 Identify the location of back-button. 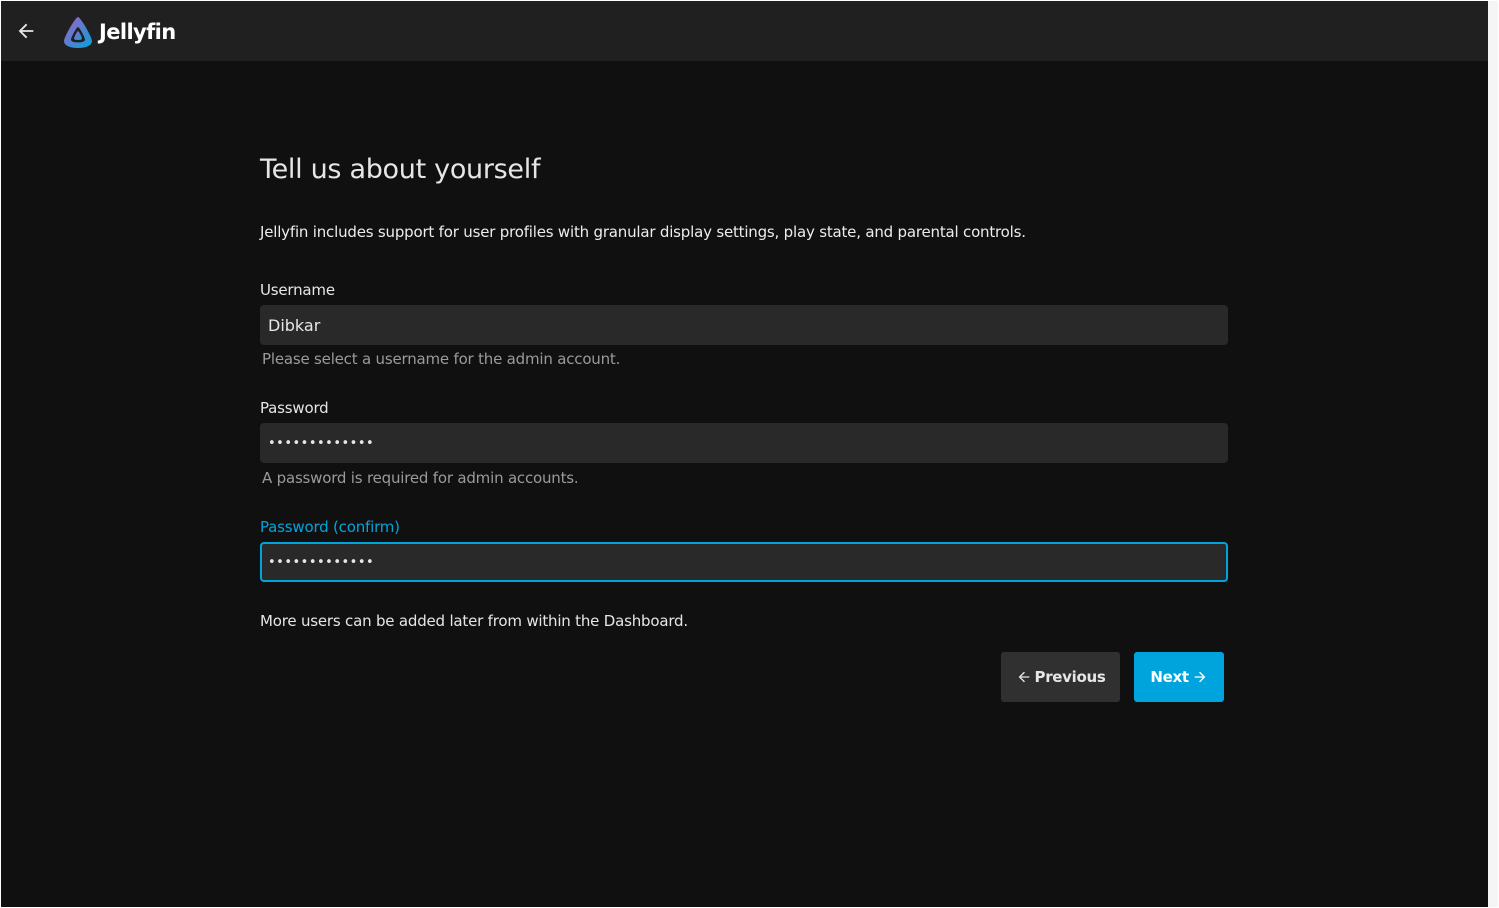
(26, 31).